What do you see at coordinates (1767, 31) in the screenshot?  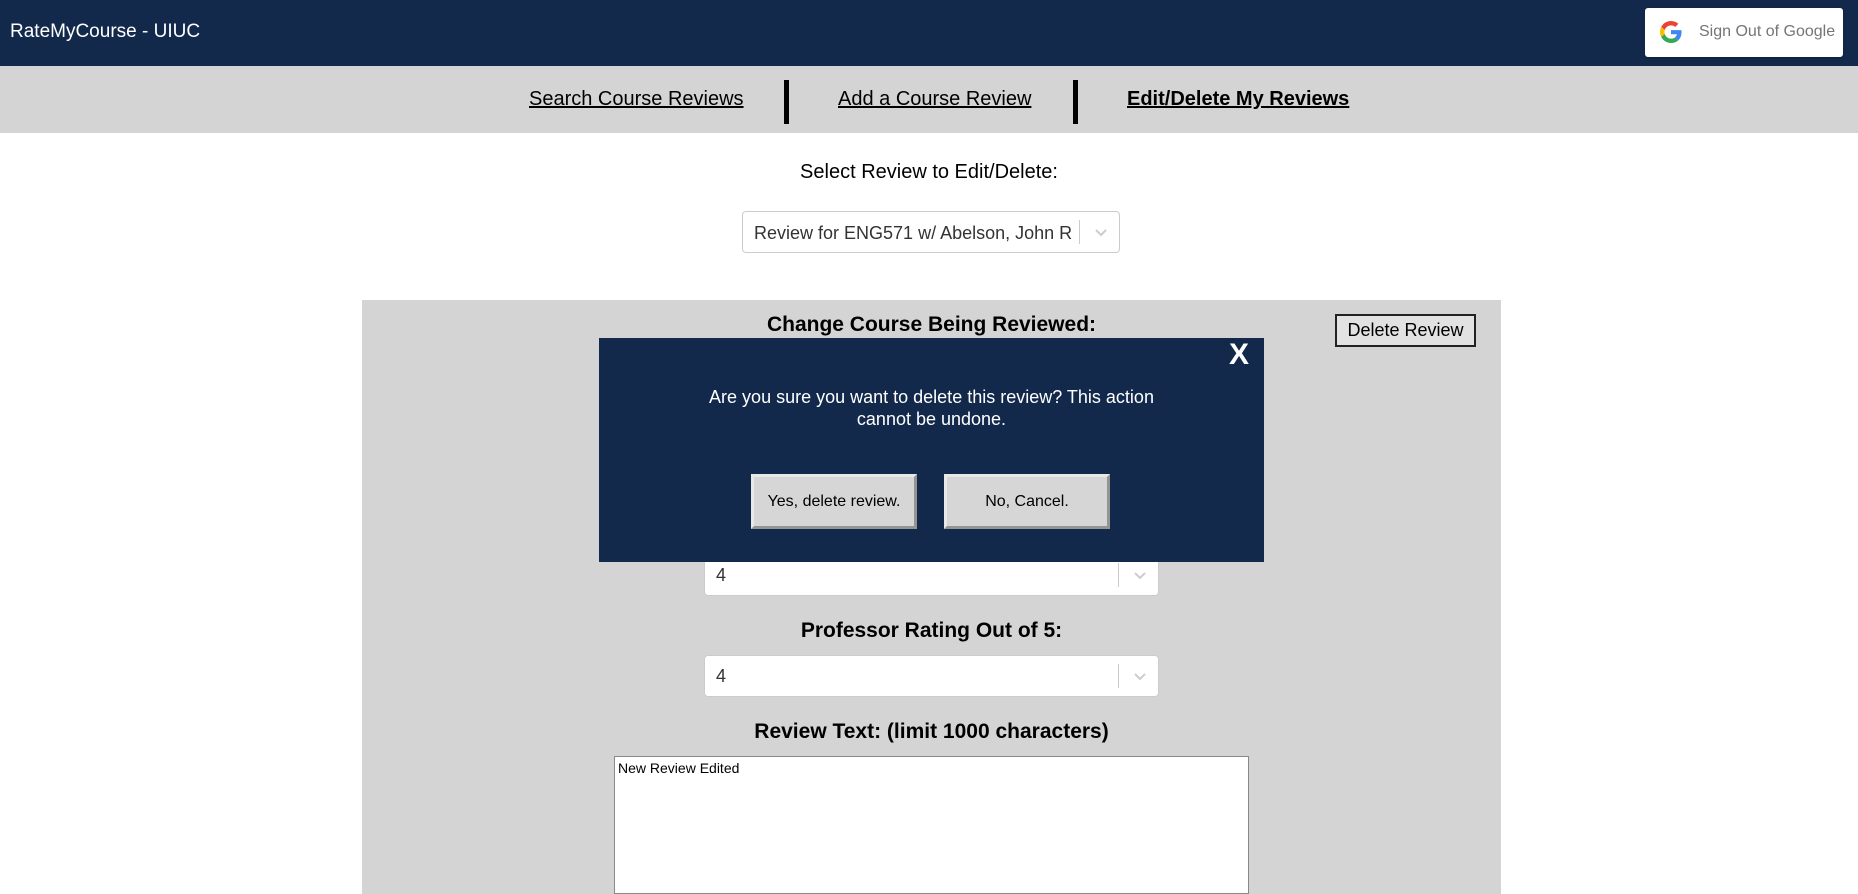 I see `google-sign-out-label: Sign Out of Google` at bounding box center [1767, 31].